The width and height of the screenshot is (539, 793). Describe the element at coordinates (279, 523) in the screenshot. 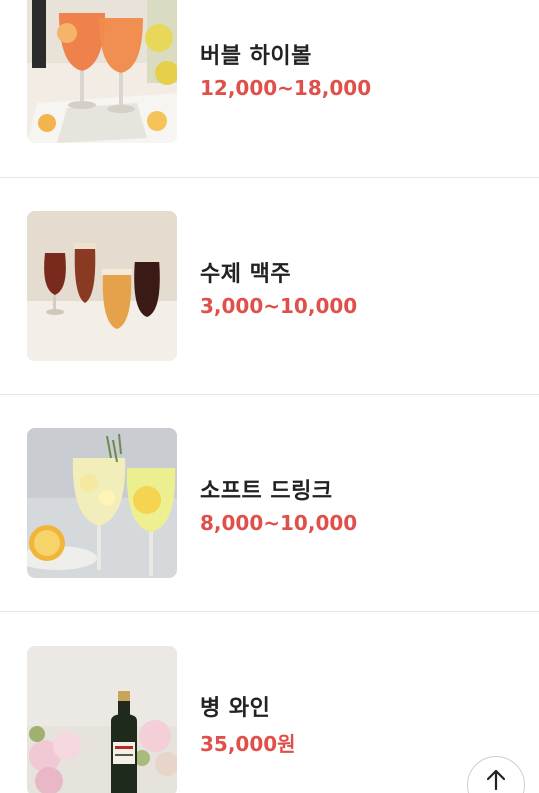

I see `menu-item-price: 8,000~10,000` at that location.